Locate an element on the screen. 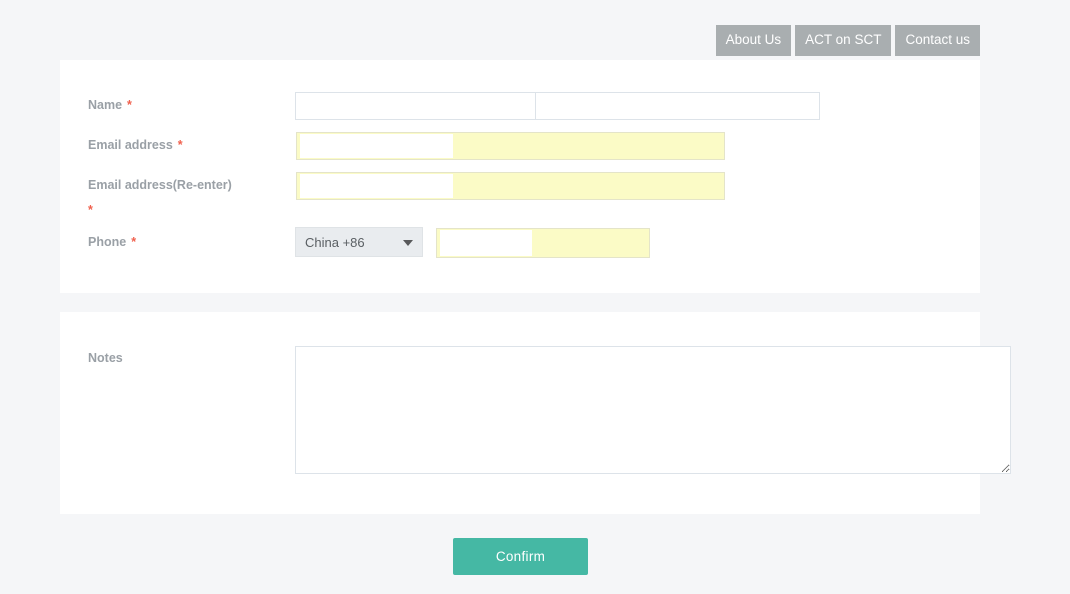  notes-label-text: Notes is located at coordinates (105, 358).